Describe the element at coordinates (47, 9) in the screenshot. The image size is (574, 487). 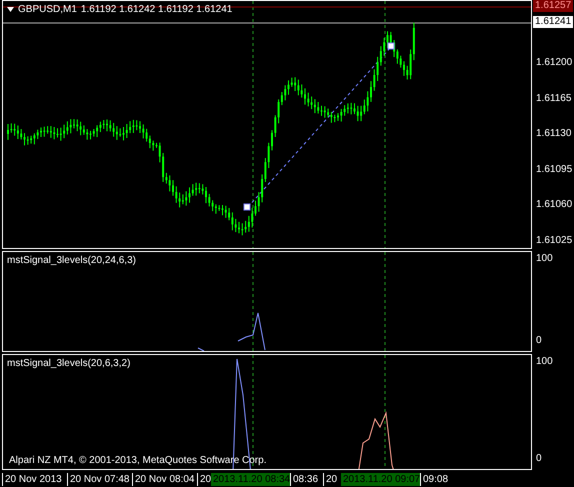
I see `symbol-label: GBPUSD,M1` at that location.